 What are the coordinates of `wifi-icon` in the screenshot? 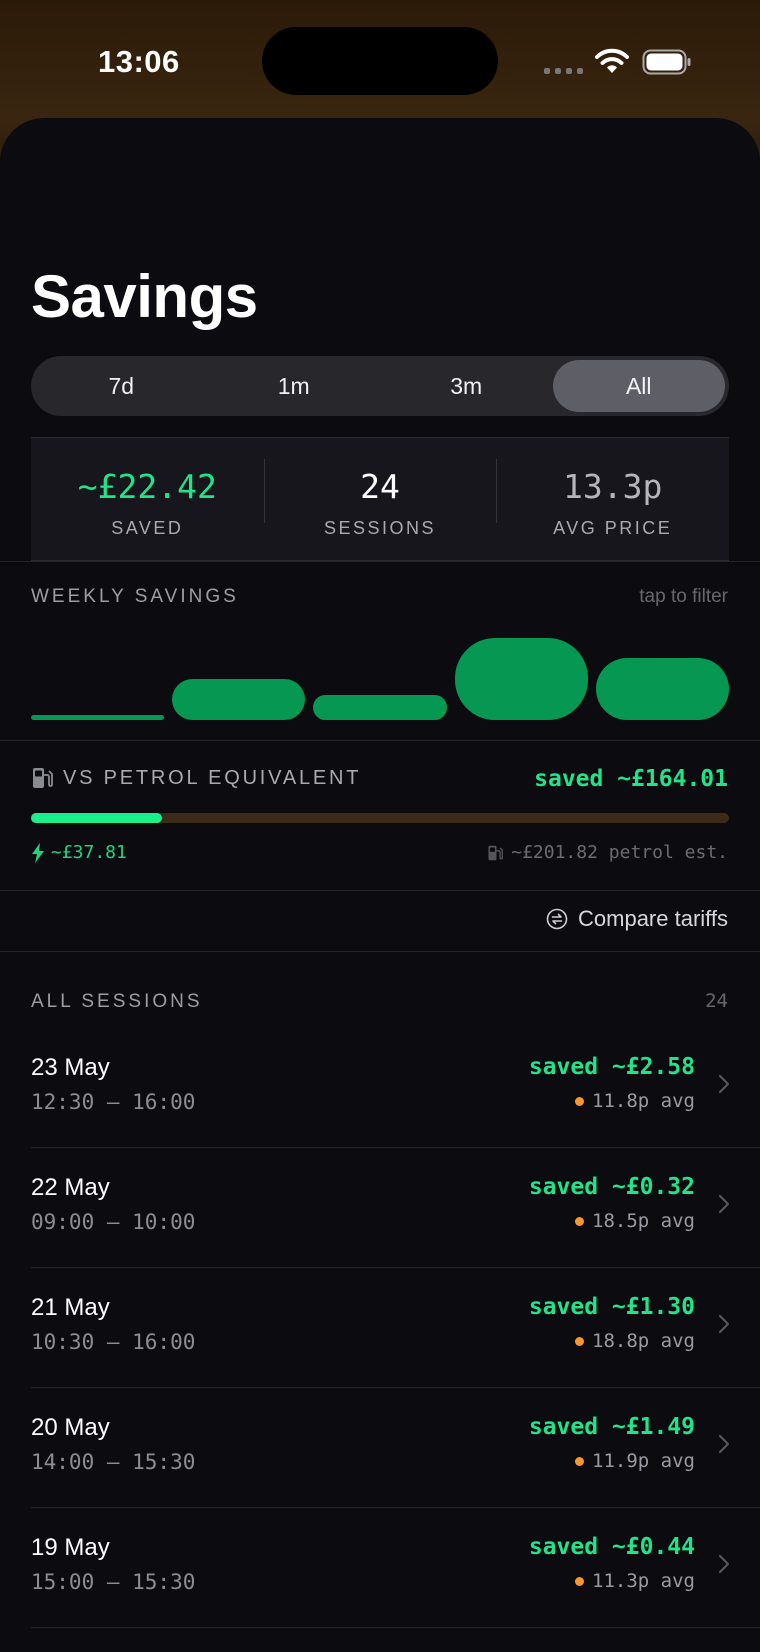 It's located at (612, 60).